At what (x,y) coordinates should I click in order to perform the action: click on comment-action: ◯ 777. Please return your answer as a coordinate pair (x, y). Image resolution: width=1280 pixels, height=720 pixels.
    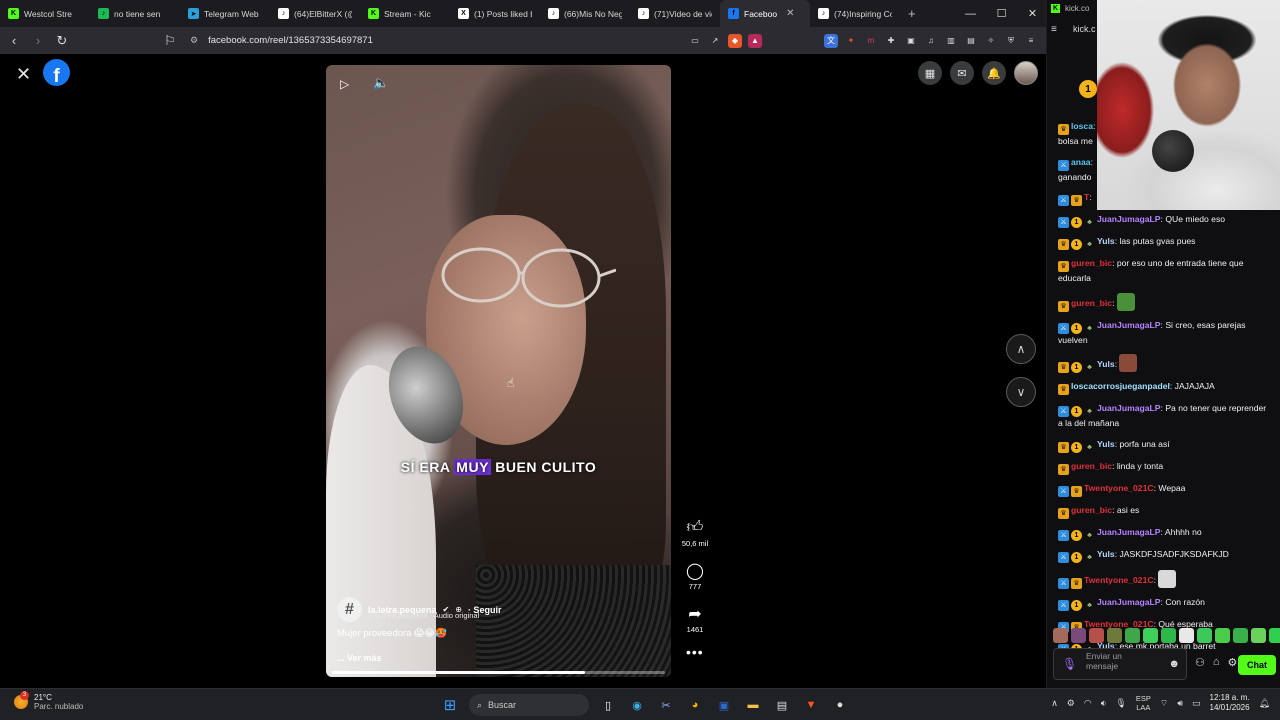
    Looking at the image, I should click on (695, 576).